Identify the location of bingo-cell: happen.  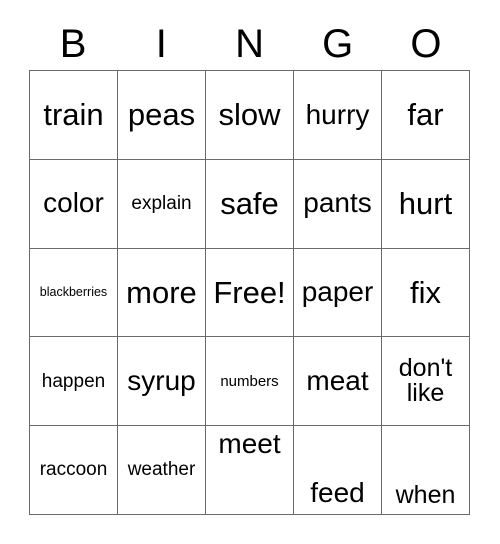
(74, 382).